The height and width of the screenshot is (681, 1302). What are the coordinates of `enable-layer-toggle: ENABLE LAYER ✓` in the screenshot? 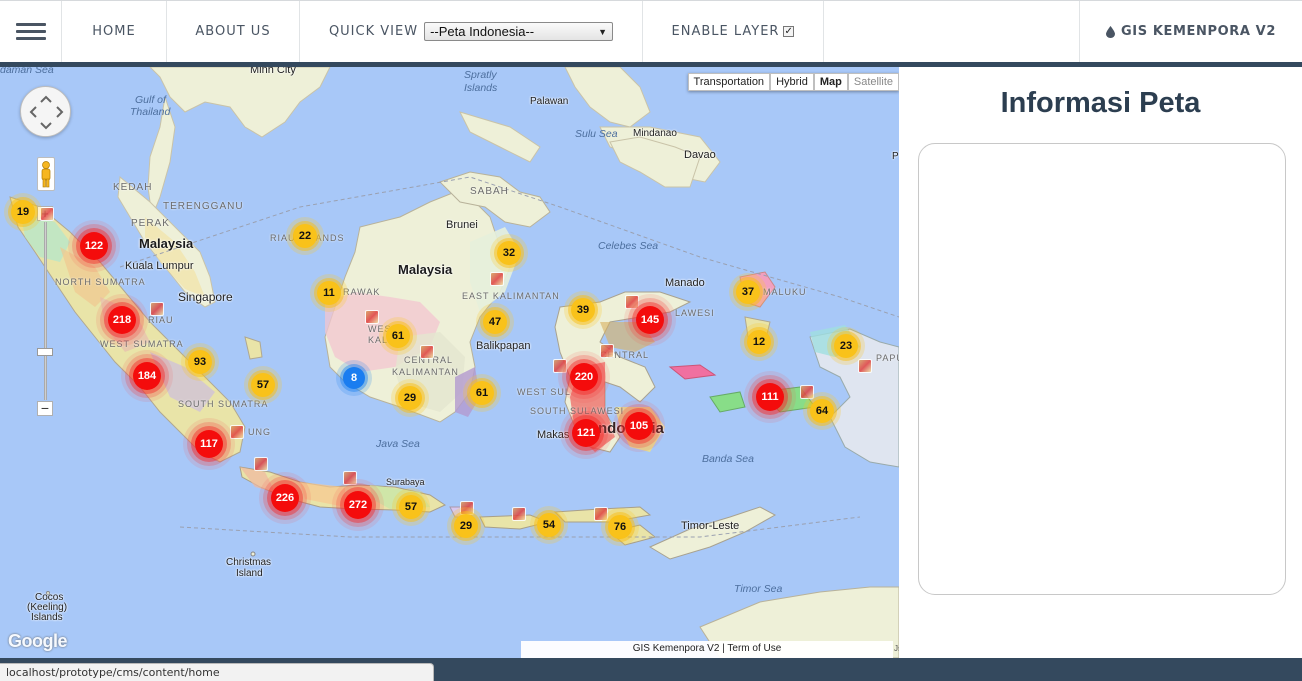 It's located at (733, 31).